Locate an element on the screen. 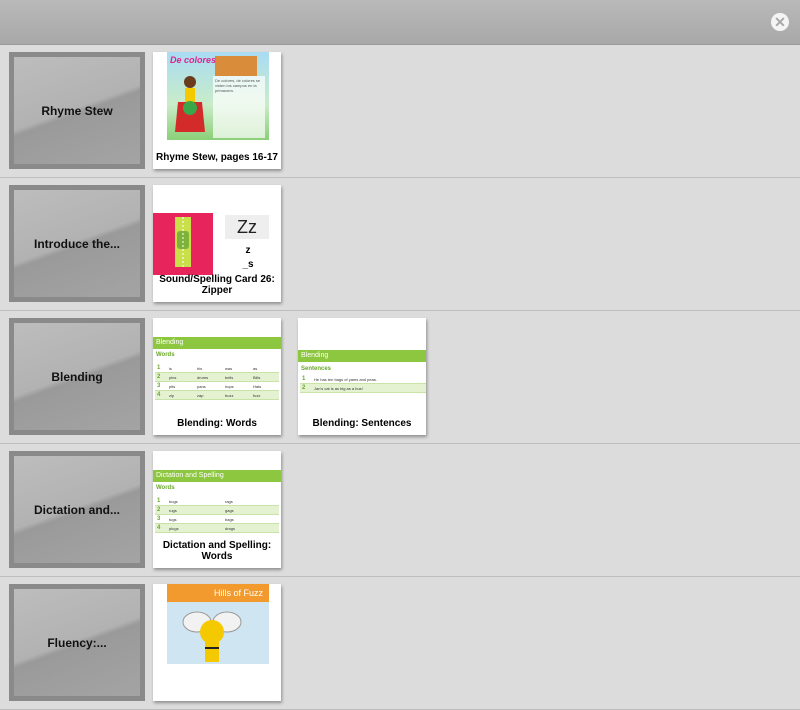  section-label: Rhyme Stew is located at coordinates (77, 110).